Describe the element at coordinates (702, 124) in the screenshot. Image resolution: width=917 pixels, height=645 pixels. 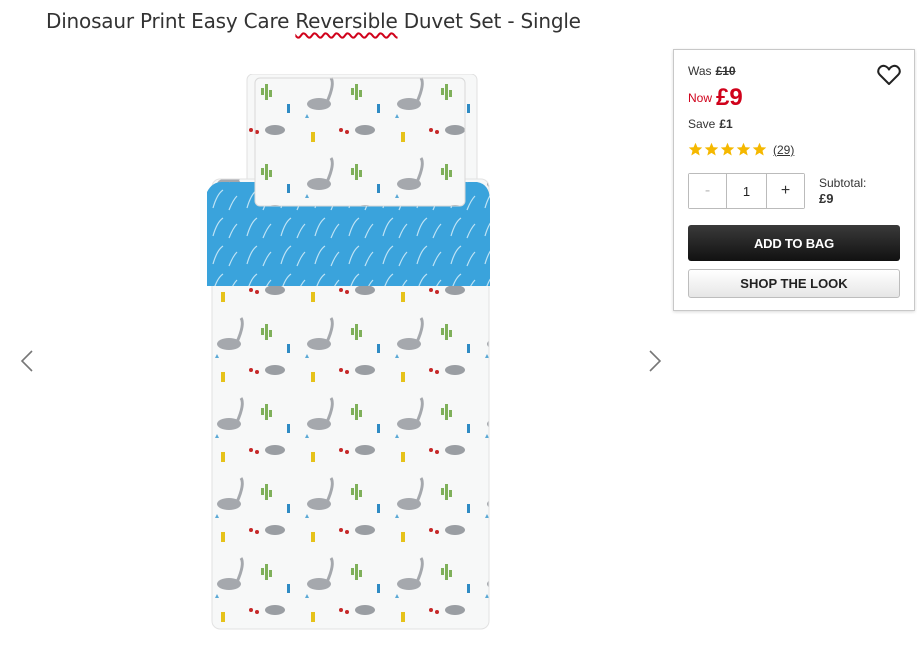
I see `save-label: Save` at that location.